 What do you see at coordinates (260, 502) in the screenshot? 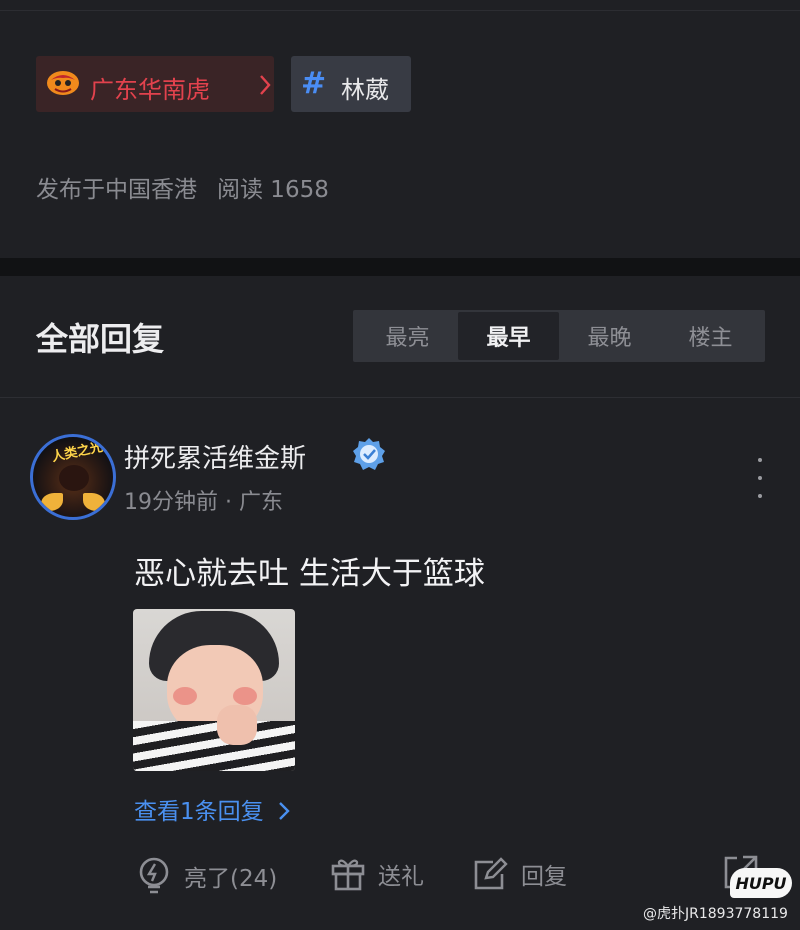
I see `comment-region: 广东` at bounding box center [260, 502].